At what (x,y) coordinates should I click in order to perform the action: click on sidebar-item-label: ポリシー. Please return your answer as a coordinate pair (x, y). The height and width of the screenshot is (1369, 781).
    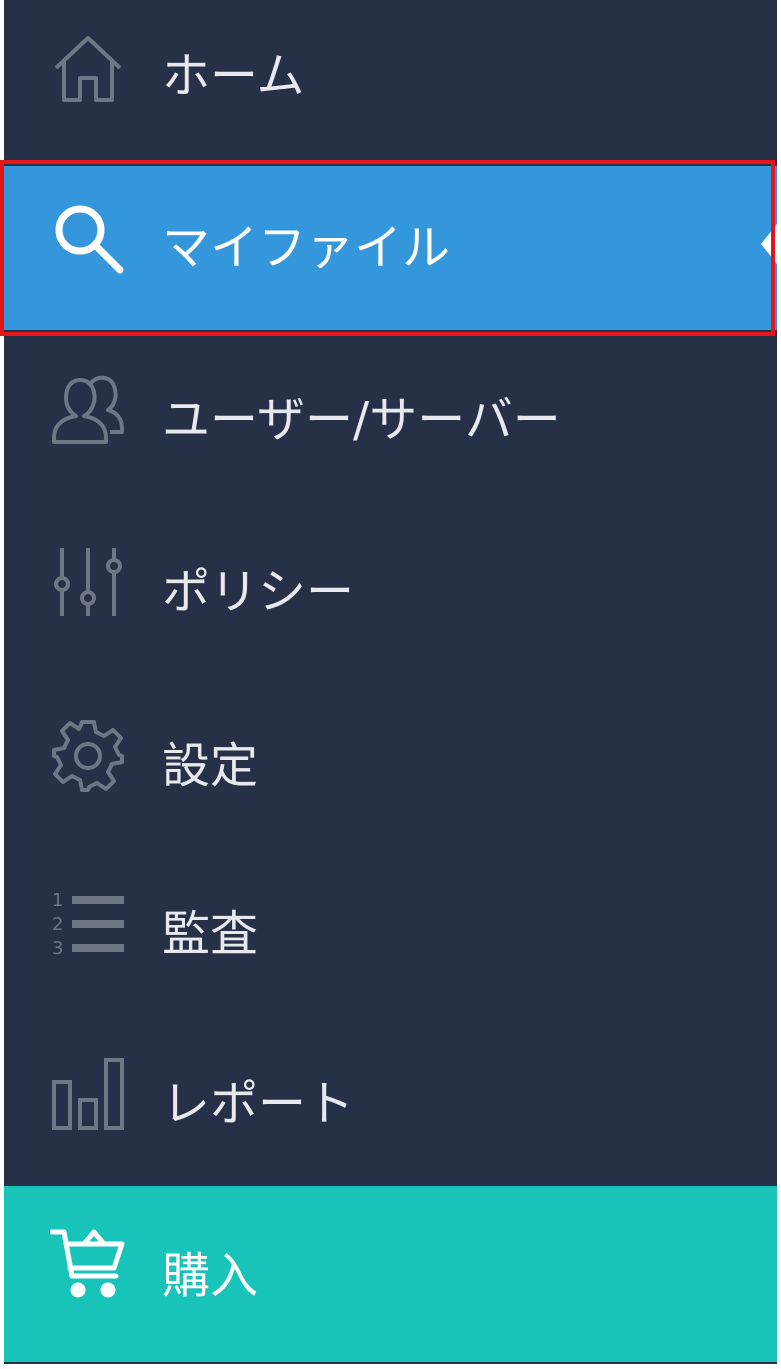
    Looking at the image, I should click on (258, 592).